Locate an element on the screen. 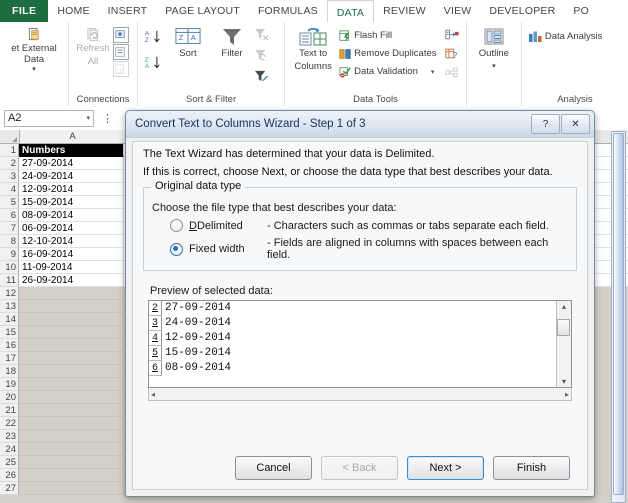 The width and height of the screenshot is (628, 503). preview-vertical-scrollbar: ▴ ▾ is located at coordinates (563, 344).